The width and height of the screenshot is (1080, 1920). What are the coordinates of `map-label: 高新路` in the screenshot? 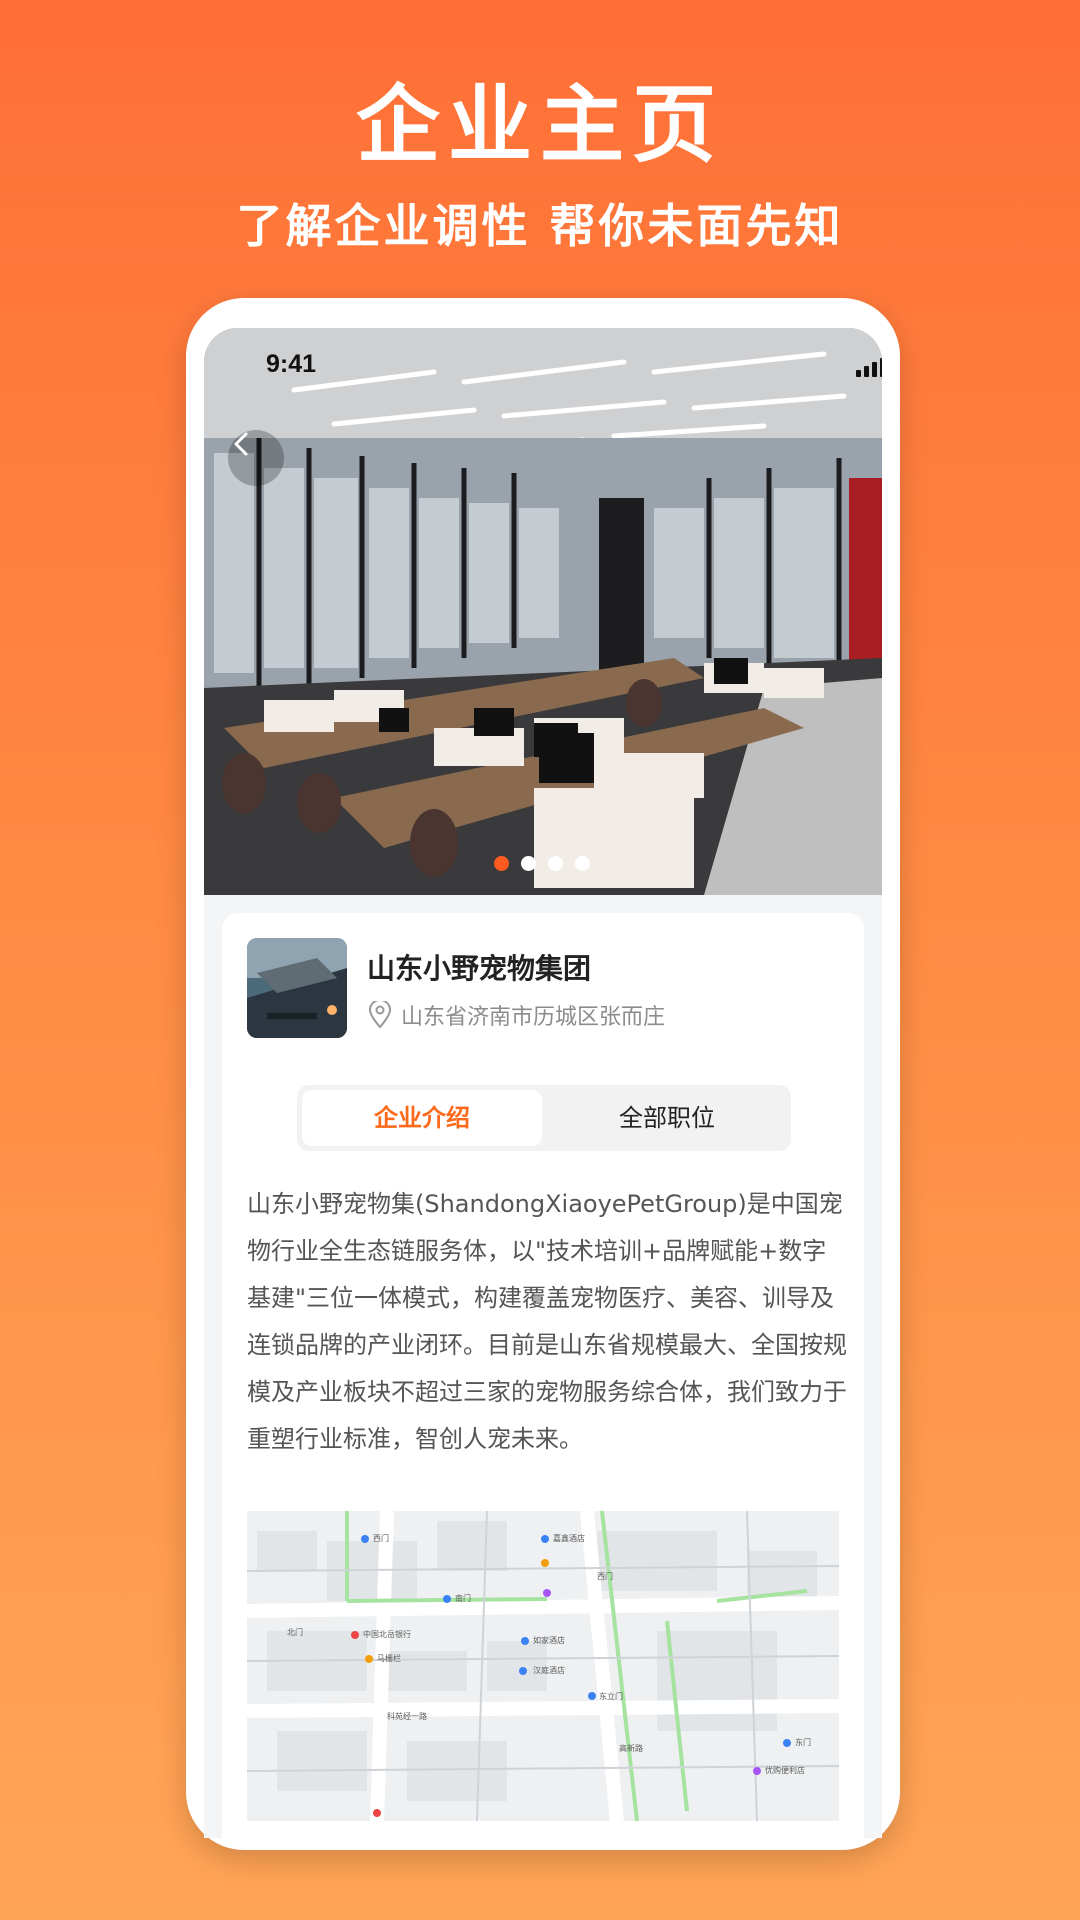 It's located at (631, 1748).